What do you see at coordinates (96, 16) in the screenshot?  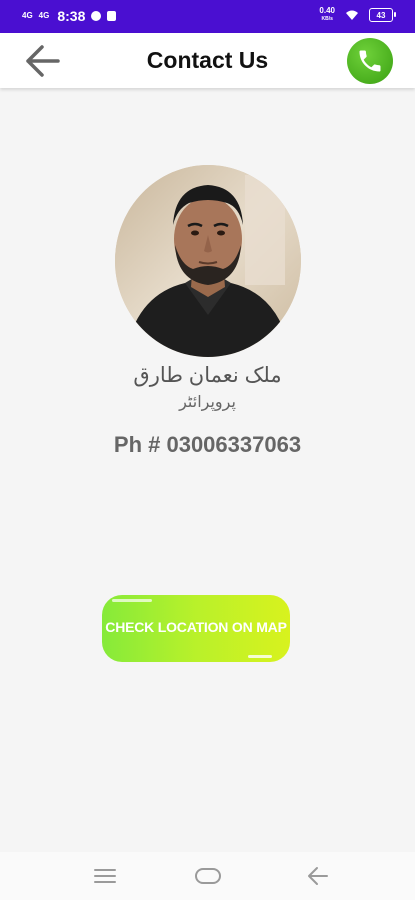 I see `notification-icon` at bounding box center [96, 16].